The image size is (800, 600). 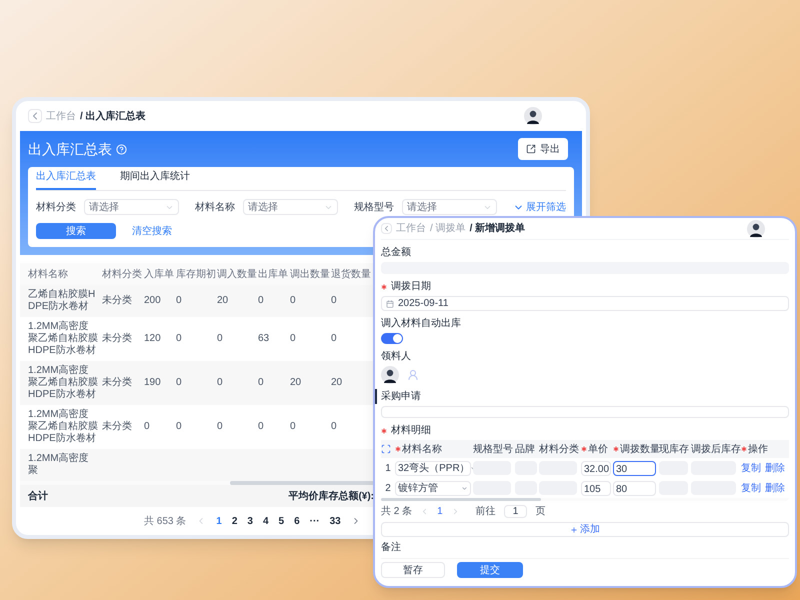 I want to click on form-label: 备注, so click(x=391, y=547).